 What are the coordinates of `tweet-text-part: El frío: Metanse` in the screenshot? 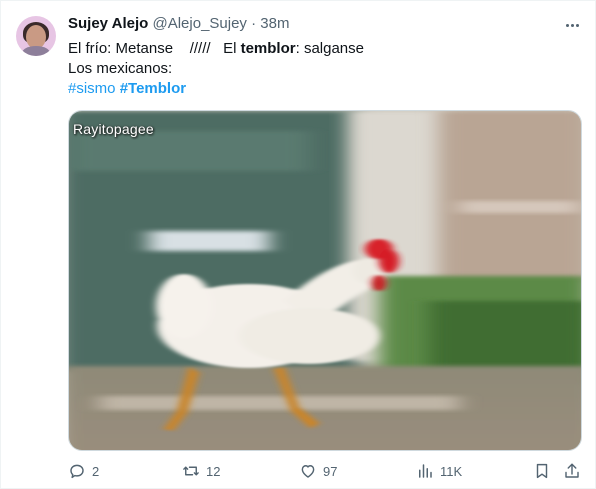 It's located at (121, 48).